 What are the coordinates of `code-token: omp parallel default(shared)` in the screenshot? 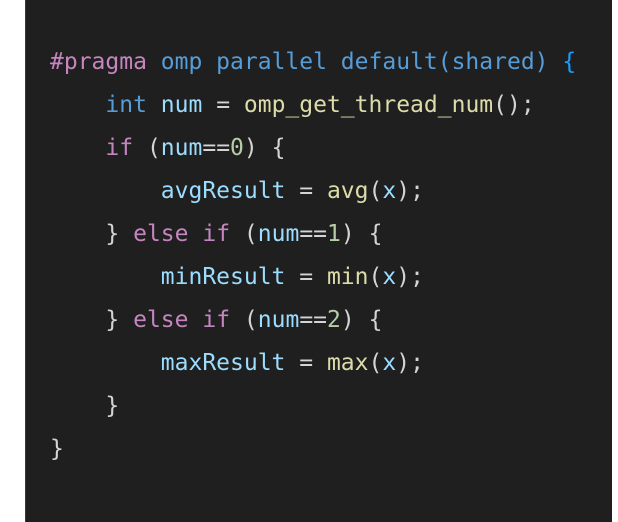 It's located at (354, 62).